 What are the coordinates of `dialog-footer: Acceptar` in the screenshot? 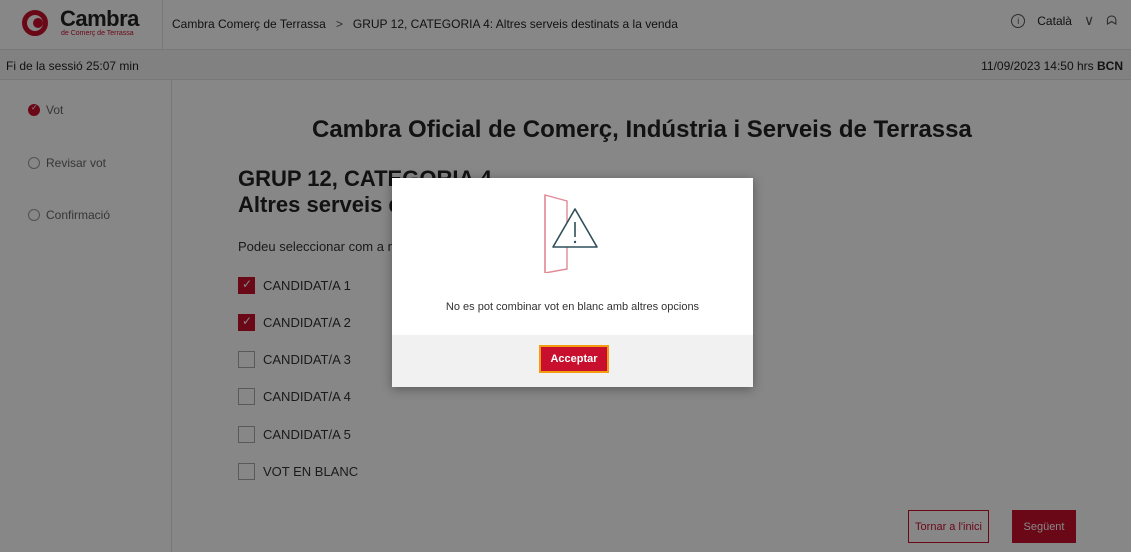 It's located at (572, 361).